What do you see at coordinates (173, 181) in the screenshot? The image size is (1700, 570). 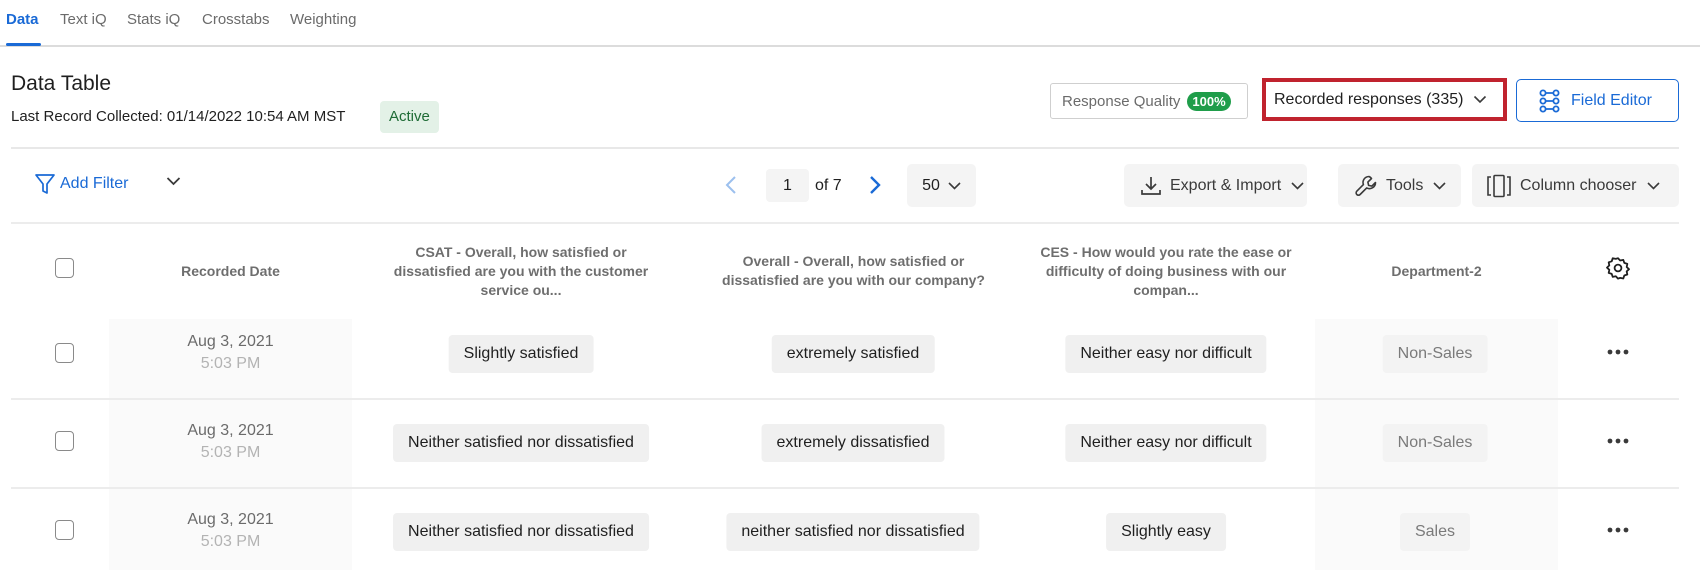 I see `filter-options-chevron-icon` at bounding box center [173, 181].